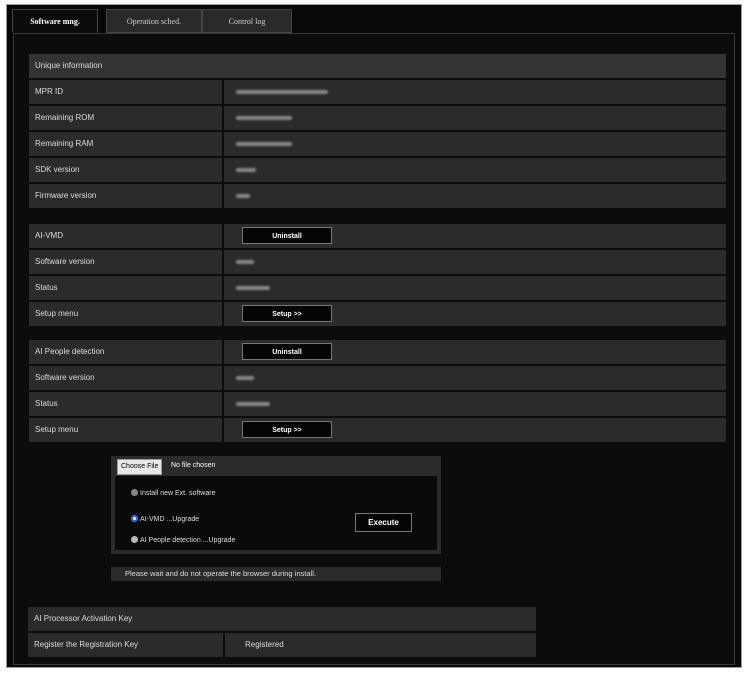 The width and height of the screenshot is (754, 673). Describe the element at coordinates (377, 66) in the screenshot. I see `unique-info-header: Unique information` at that location.